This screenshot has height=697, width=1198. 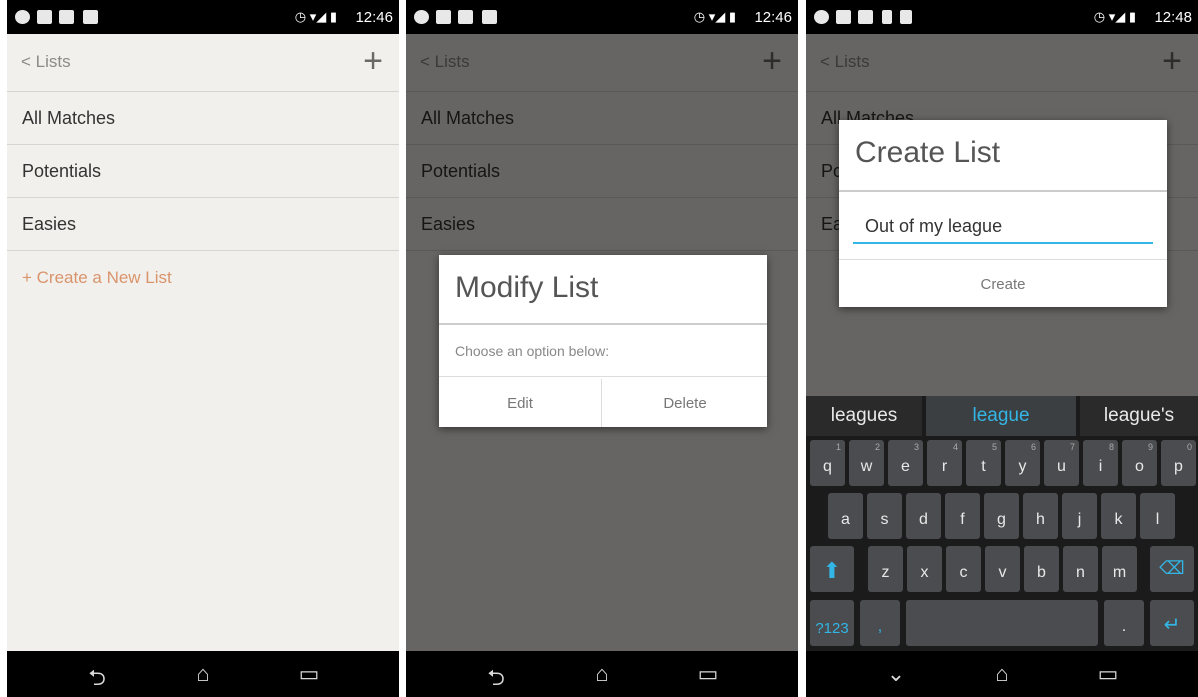 What do you see at coordinates (1172, 623) in the screenshot?
I see `enter-key-icon: ↵` at bounding box center [1172, 623].